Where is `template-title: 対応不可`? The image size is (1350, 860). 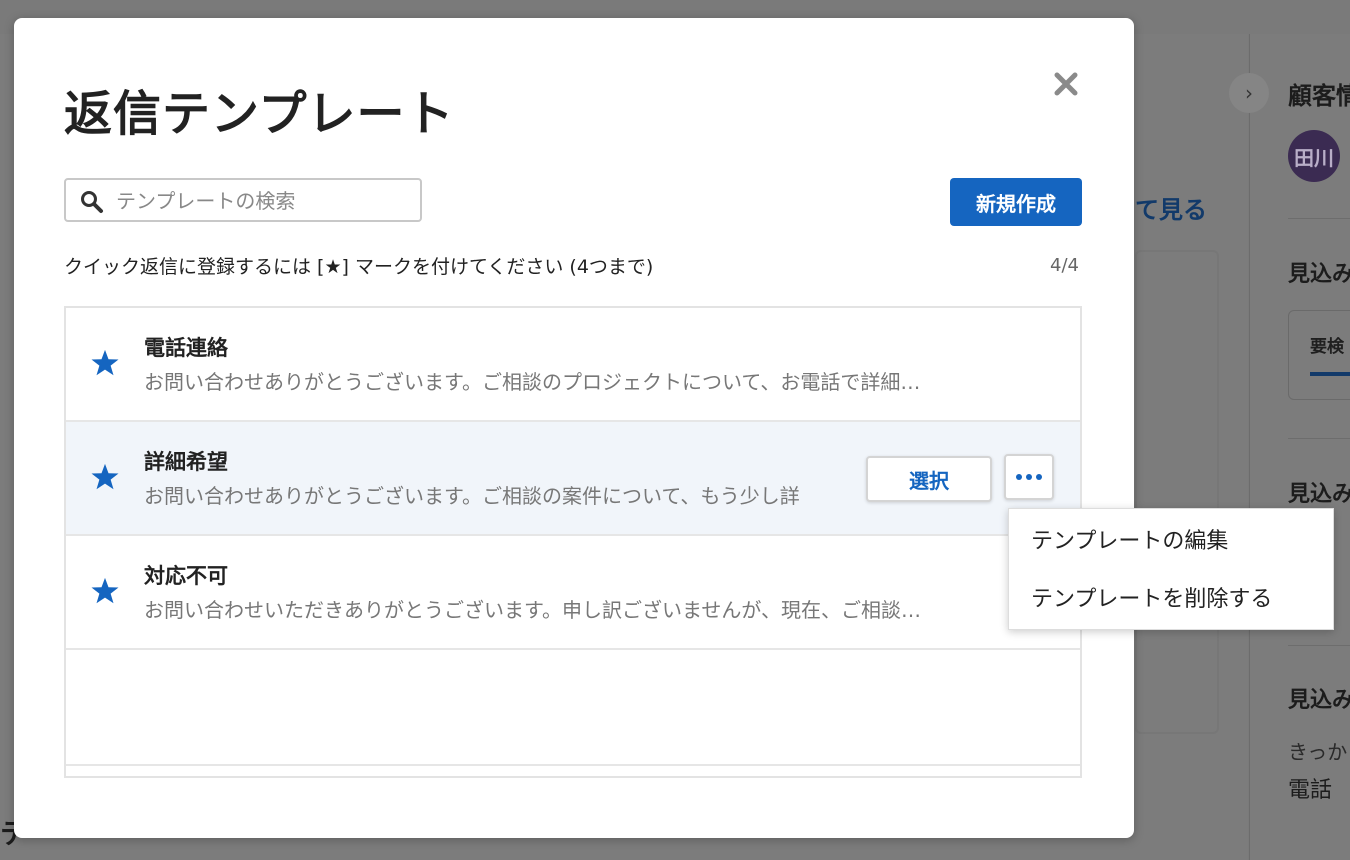
template-title: 対応不可 is located at coordinates (186, 576).